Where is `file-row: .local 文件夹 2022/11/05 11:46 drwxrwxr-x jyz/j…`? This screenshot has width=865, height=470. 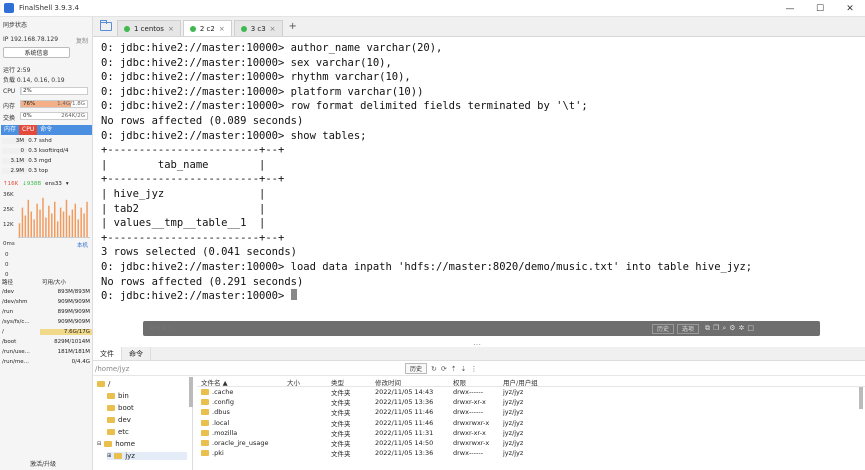 file-row: .local 文件夹 2022/11/05 11:46 drwxrwxr-x jyz/j… is located at coordinates (531, 423).